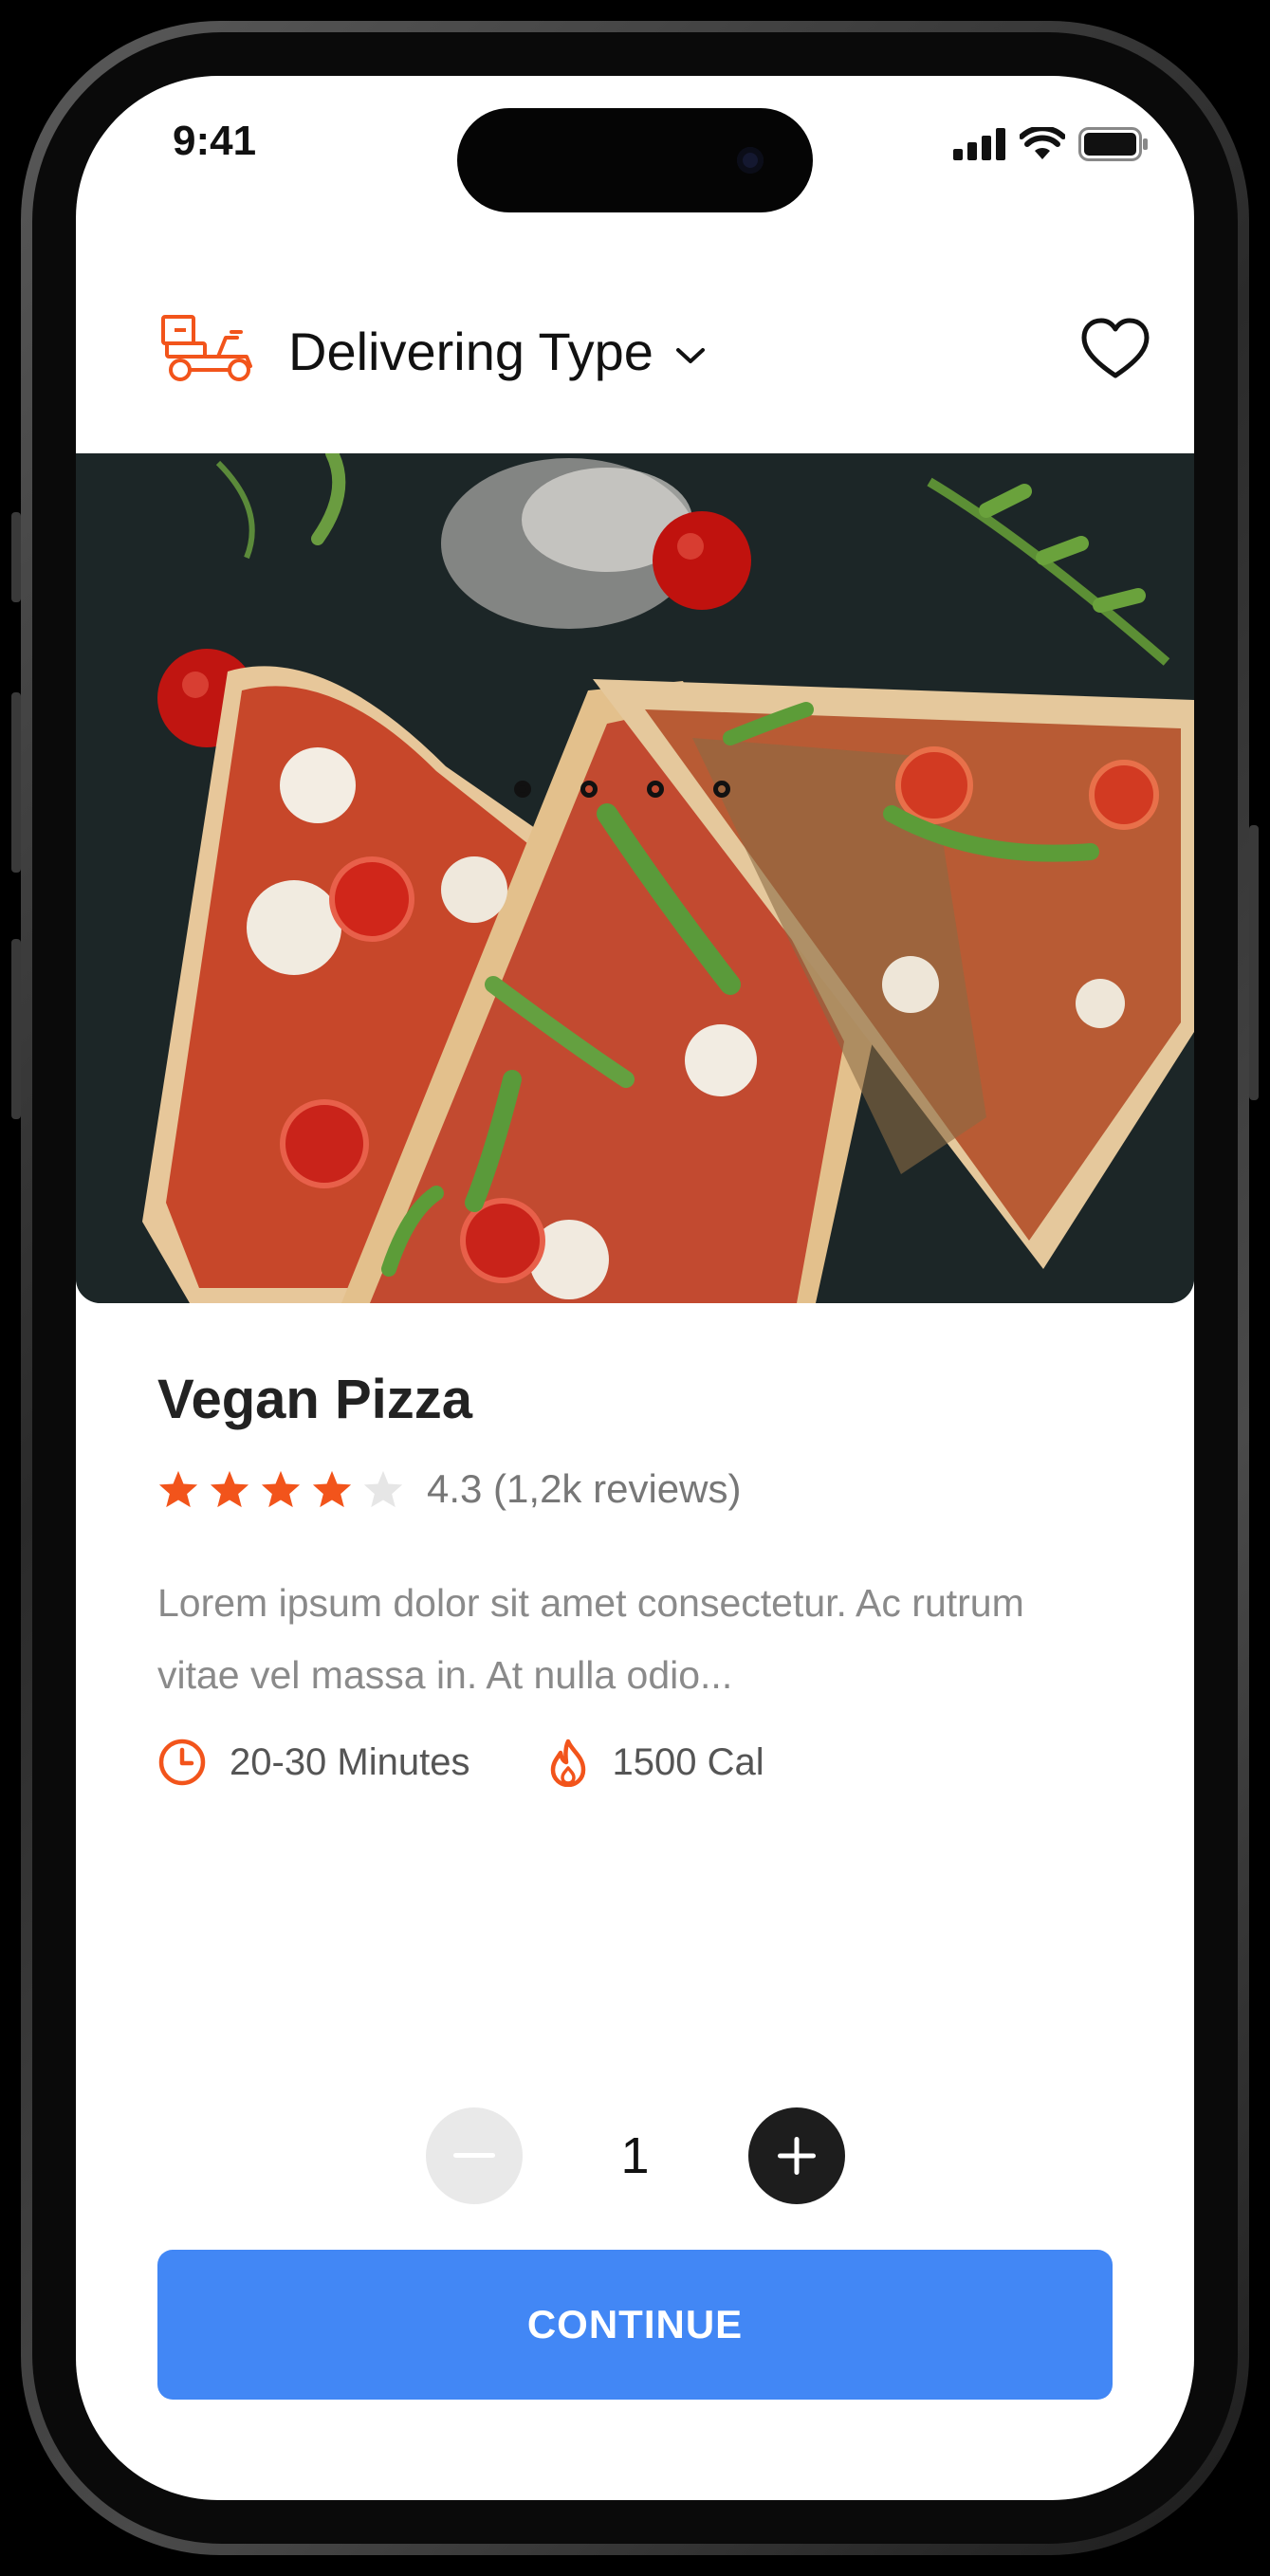 This screenshot has height=2576, width=1270. I want to click on delivery-type-selector: Delivering Type, so click(497, 351).